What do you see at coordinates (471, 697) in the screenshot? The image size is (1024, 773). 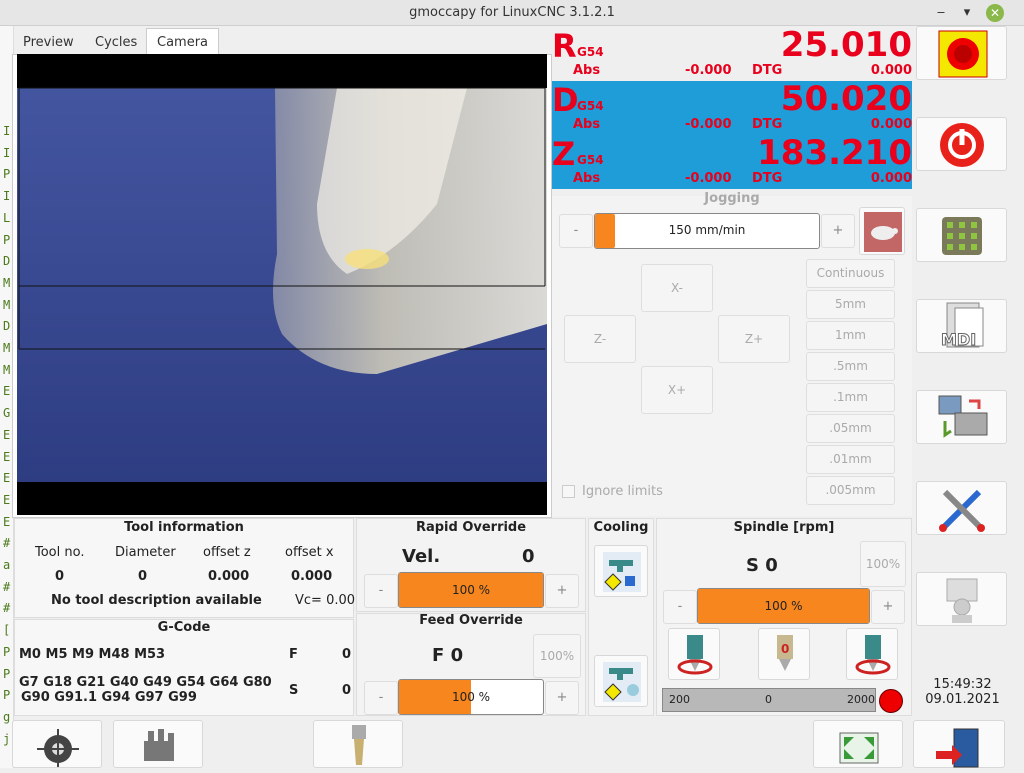 I see `feed-override-slider: 100 %` at bounding box center [471, 697].